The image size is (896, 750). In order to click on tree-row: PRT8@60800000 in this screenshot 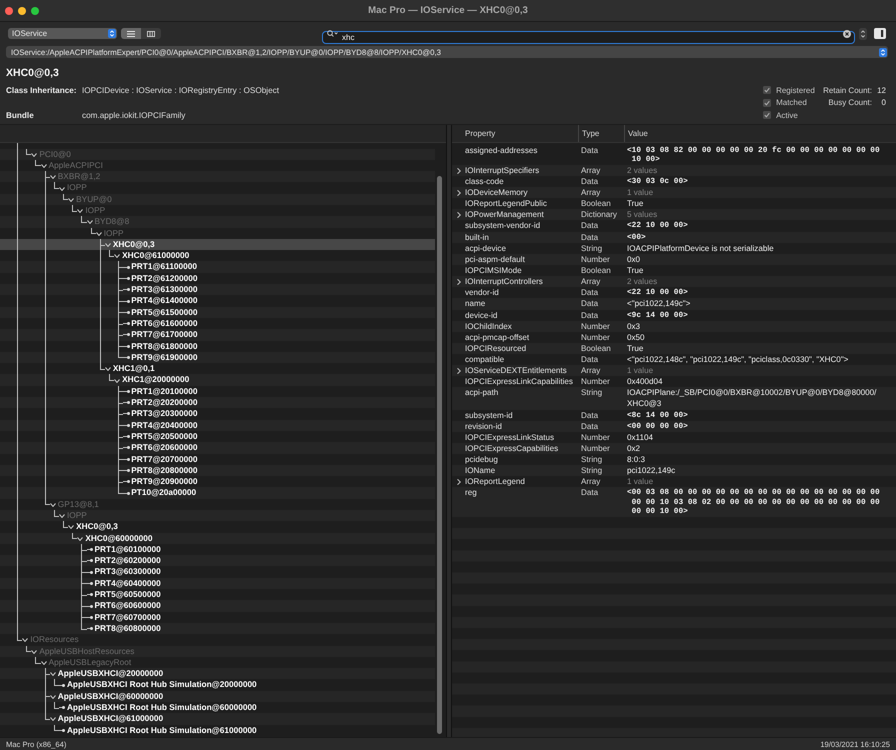, I will do `click(217, 628)`.